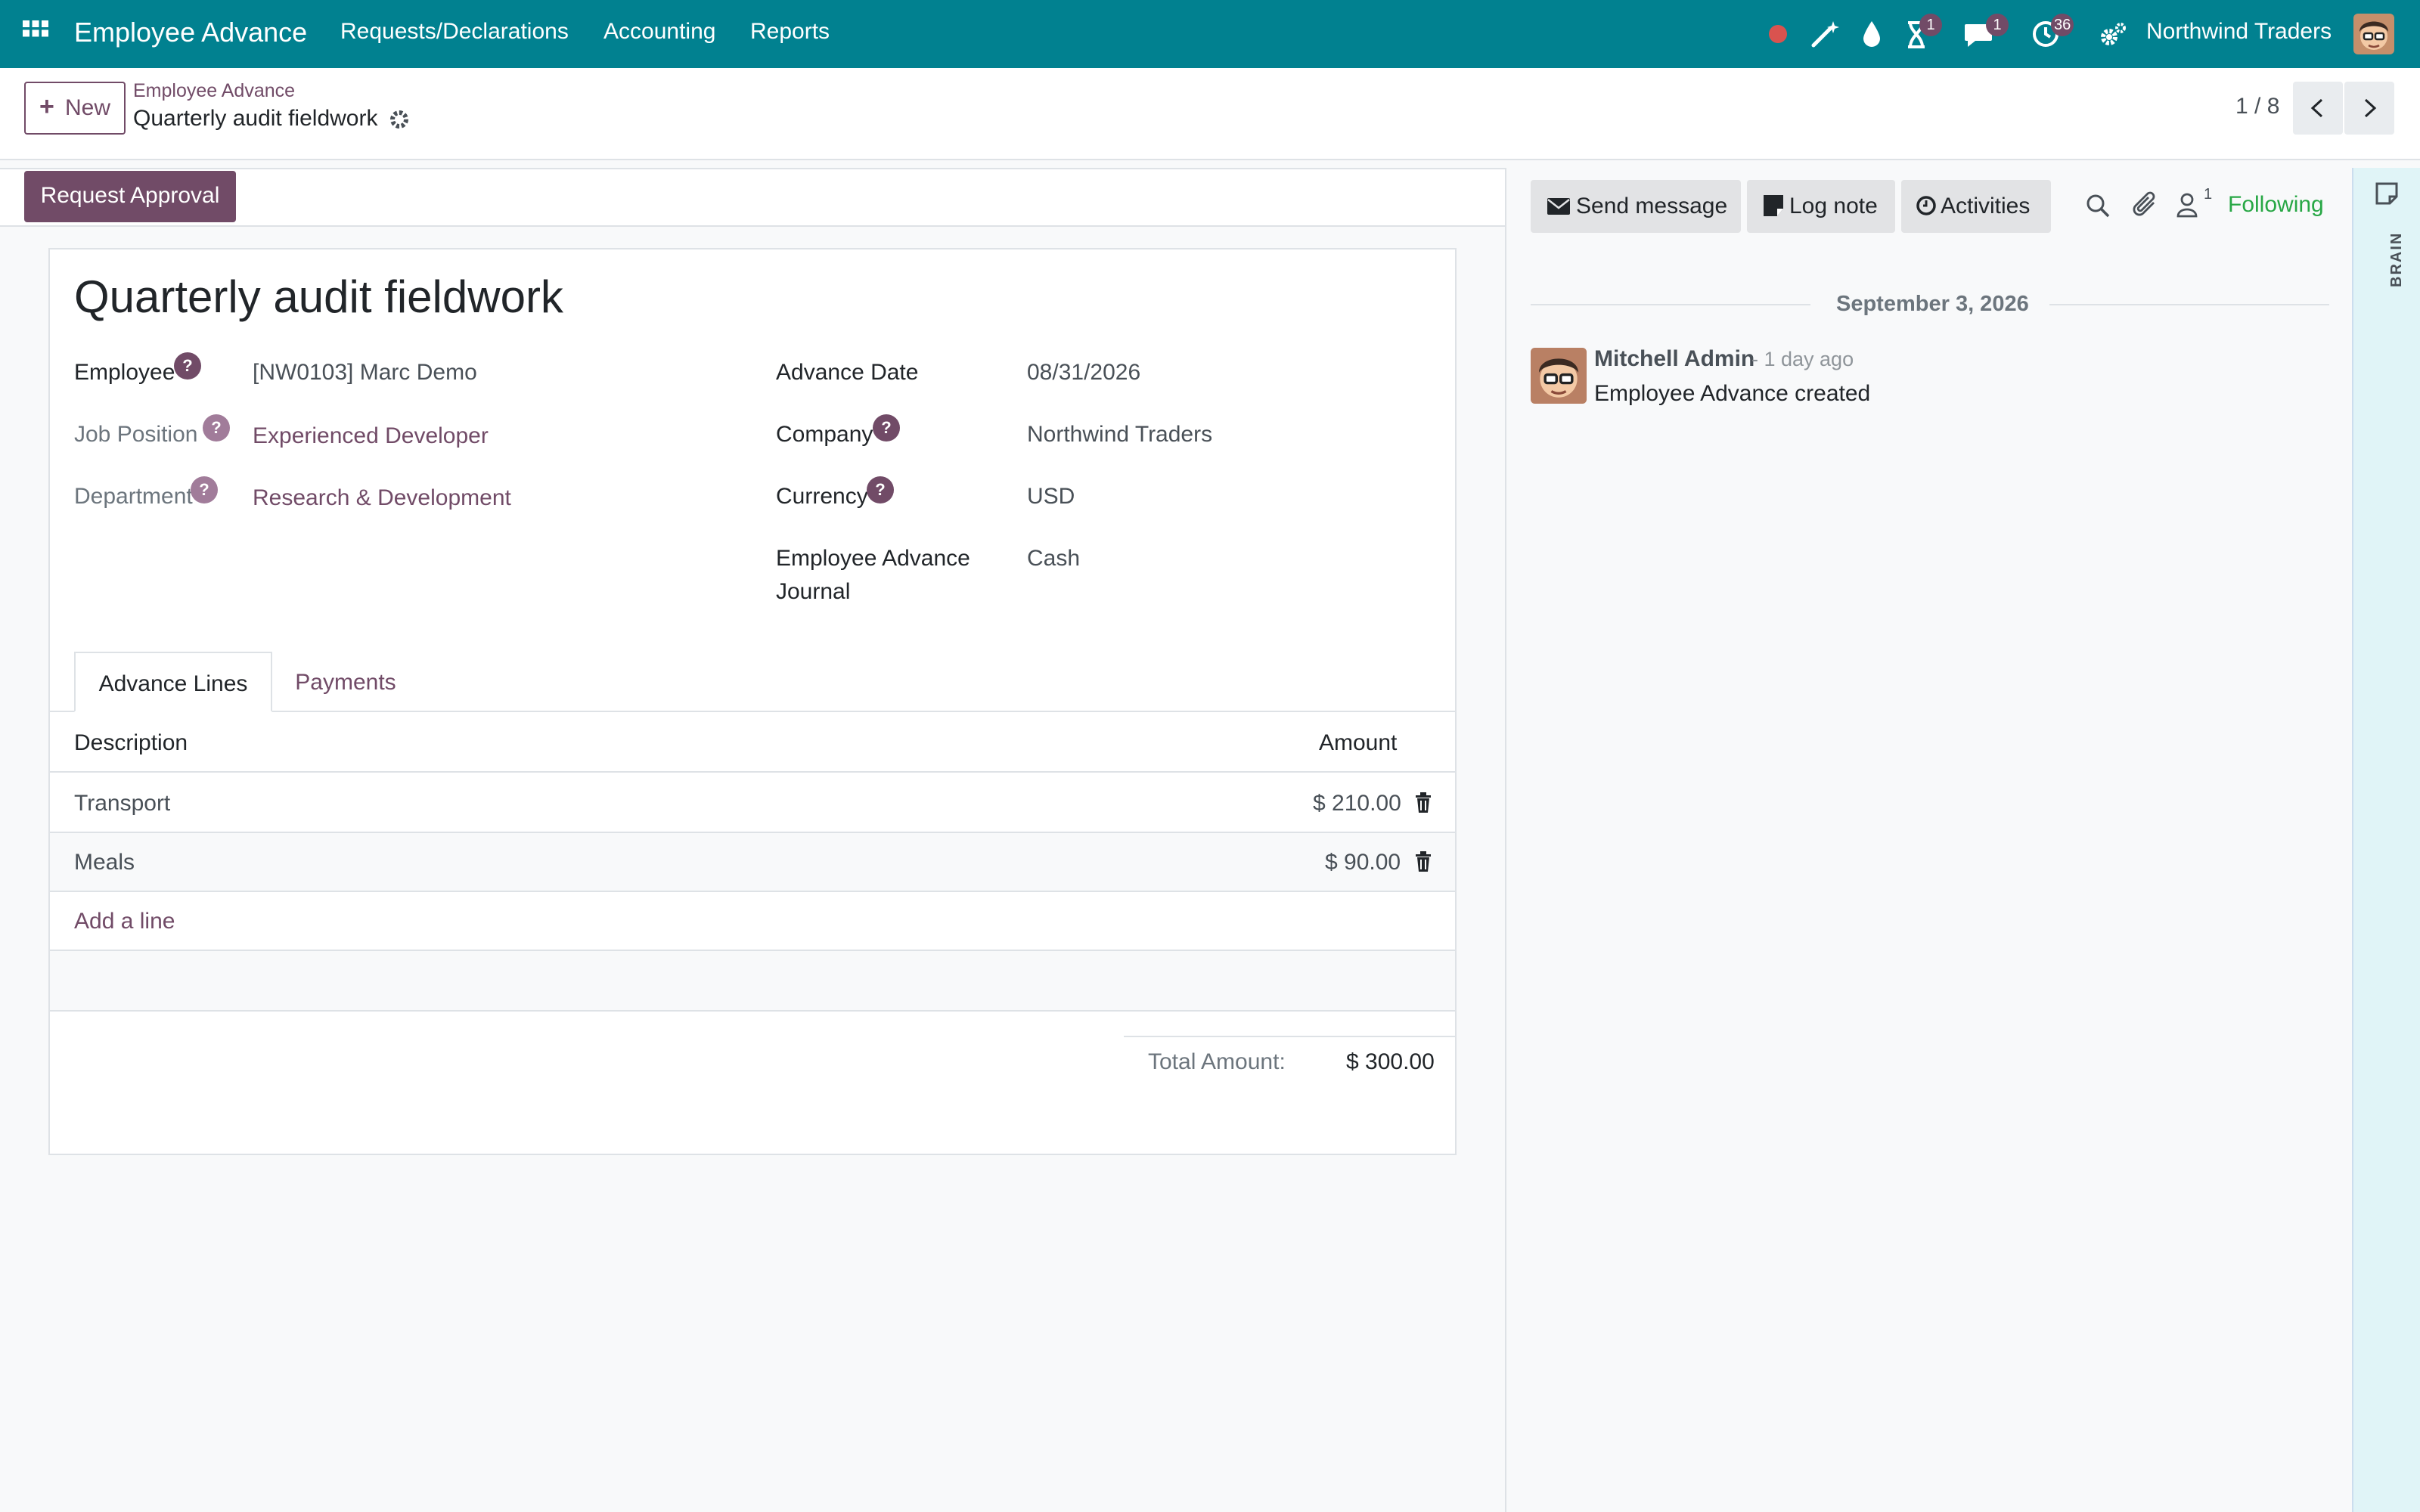 The height and width of the screenshot is (1512, 2420). Describe the element at coordinates (399, 119) in the screenshot. I see `record-settings-gear-icon` at that location.